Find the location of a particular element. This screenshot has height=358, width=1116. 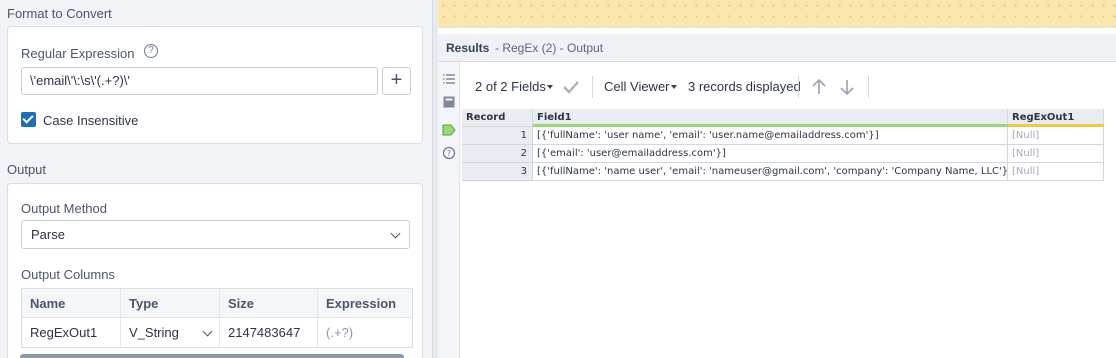

record-number-cell: 3 is located at coordinates (497, 172).